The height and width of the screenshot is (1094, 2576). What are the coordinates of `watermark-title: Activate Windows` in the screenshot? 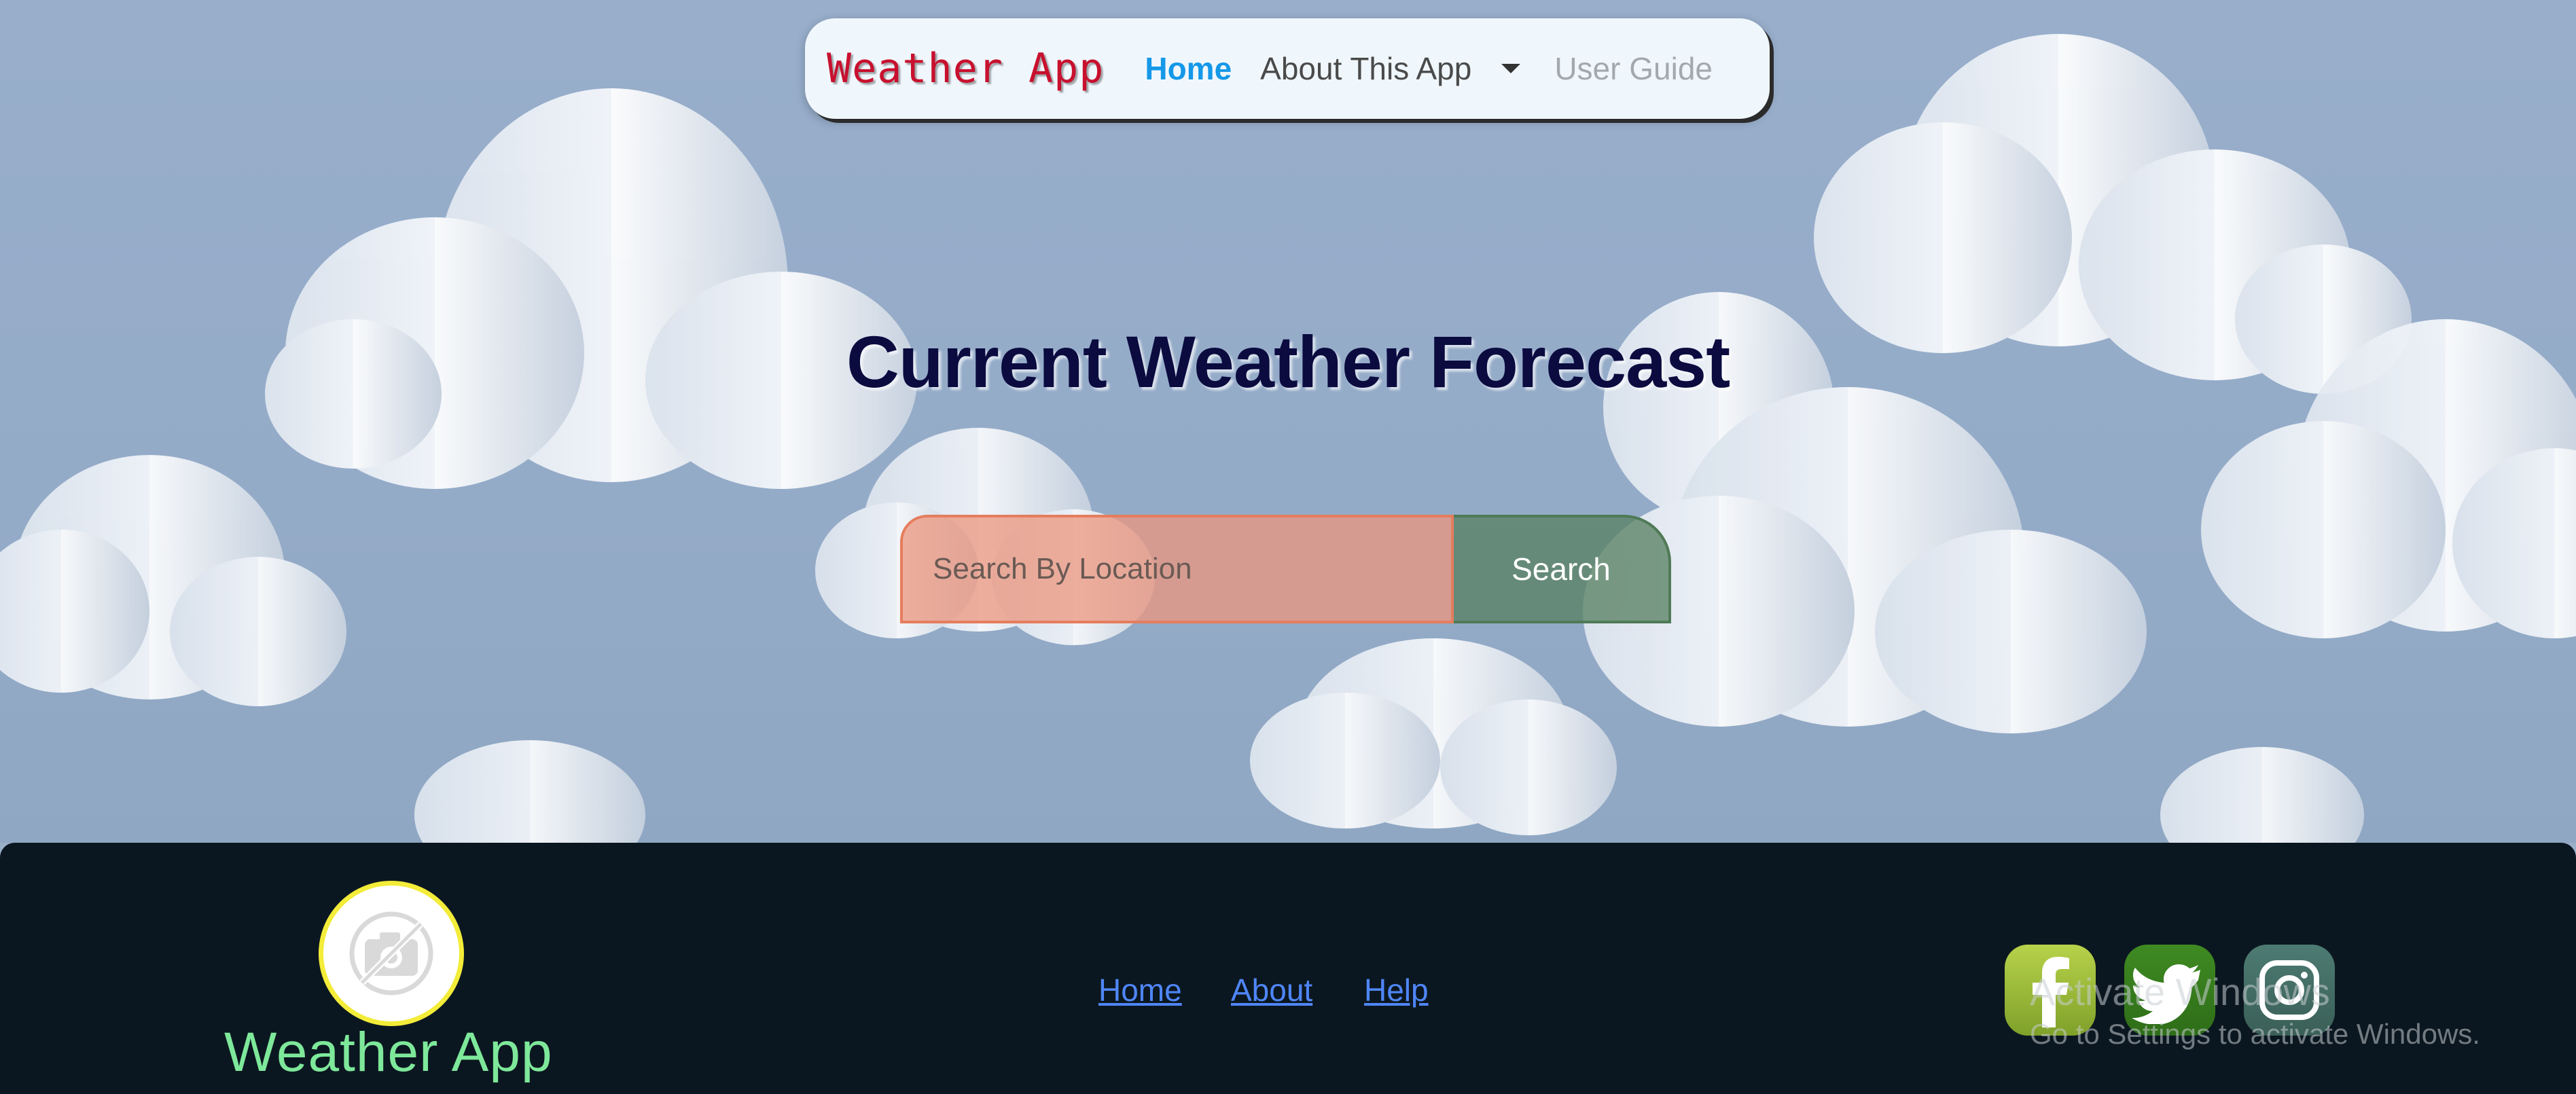 It's located at (2180, 991).